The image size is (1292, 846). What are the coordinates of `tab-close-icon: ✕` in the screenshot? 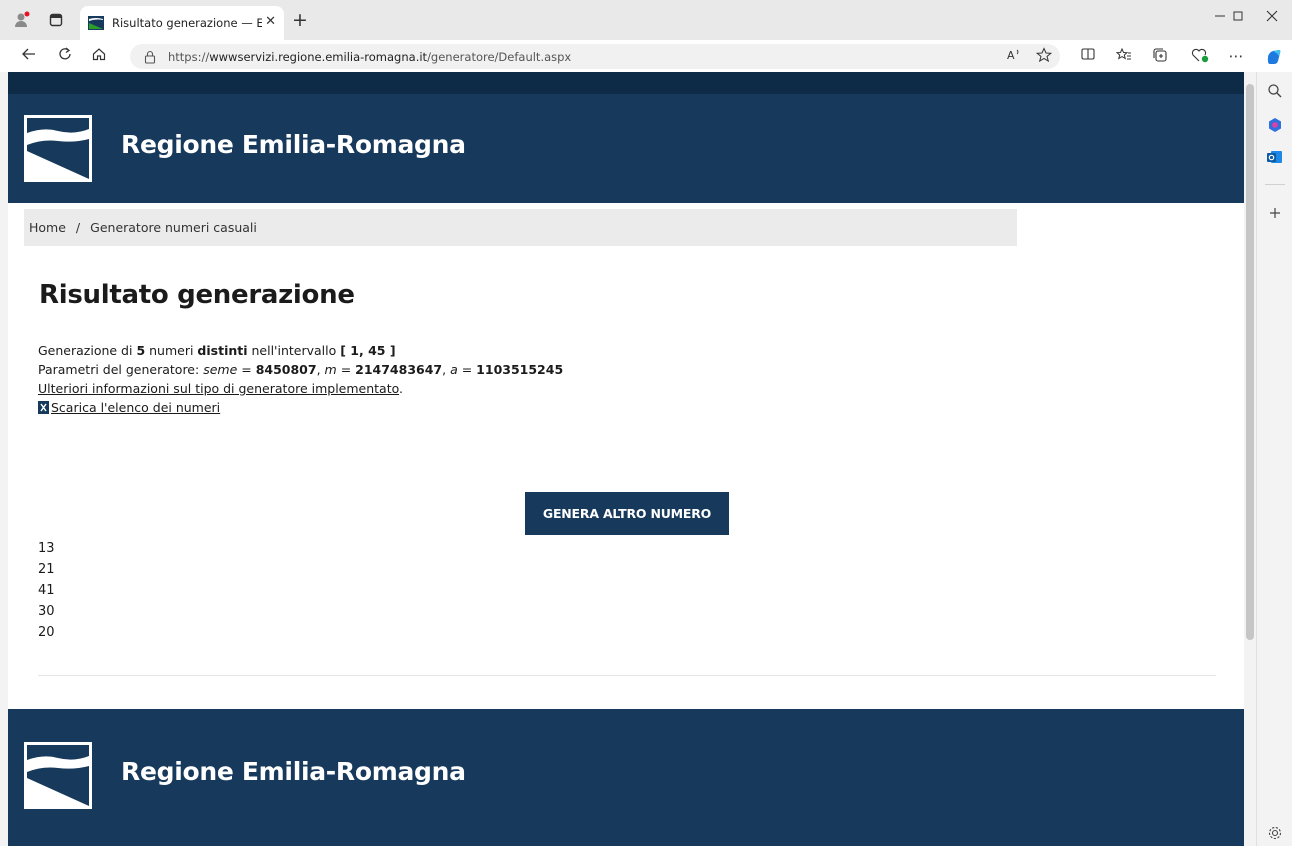 It's located at (270, 21).